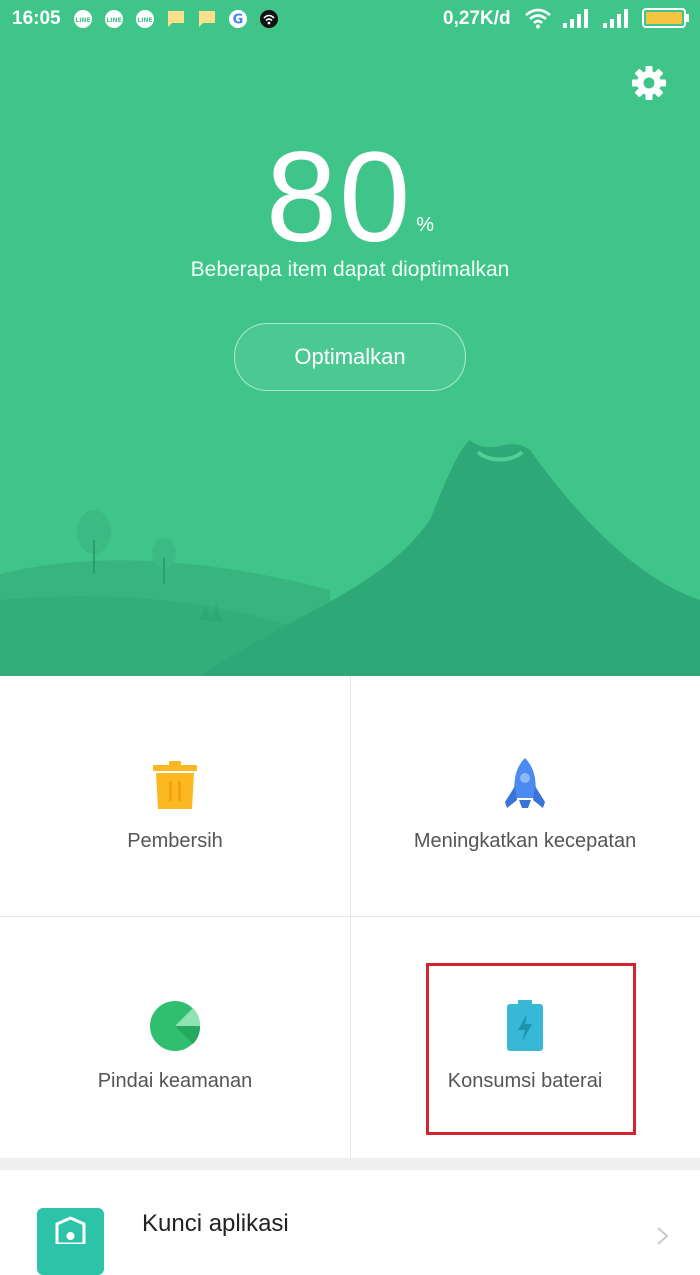 The height and width of the screenshot is (1275, 700). I want to click on notification-icons: LINE LINE LINE G, so click(176, 19).